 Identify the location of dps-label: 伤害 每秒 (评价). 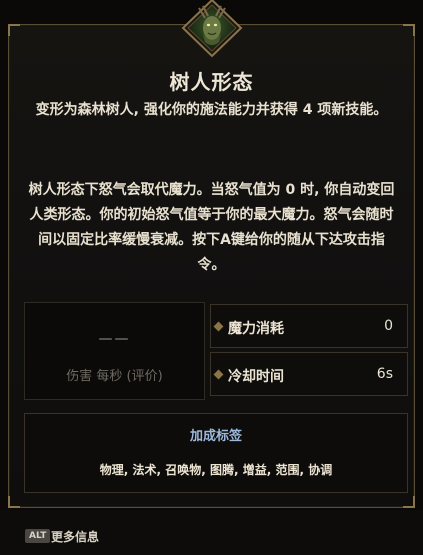
(114, 376).